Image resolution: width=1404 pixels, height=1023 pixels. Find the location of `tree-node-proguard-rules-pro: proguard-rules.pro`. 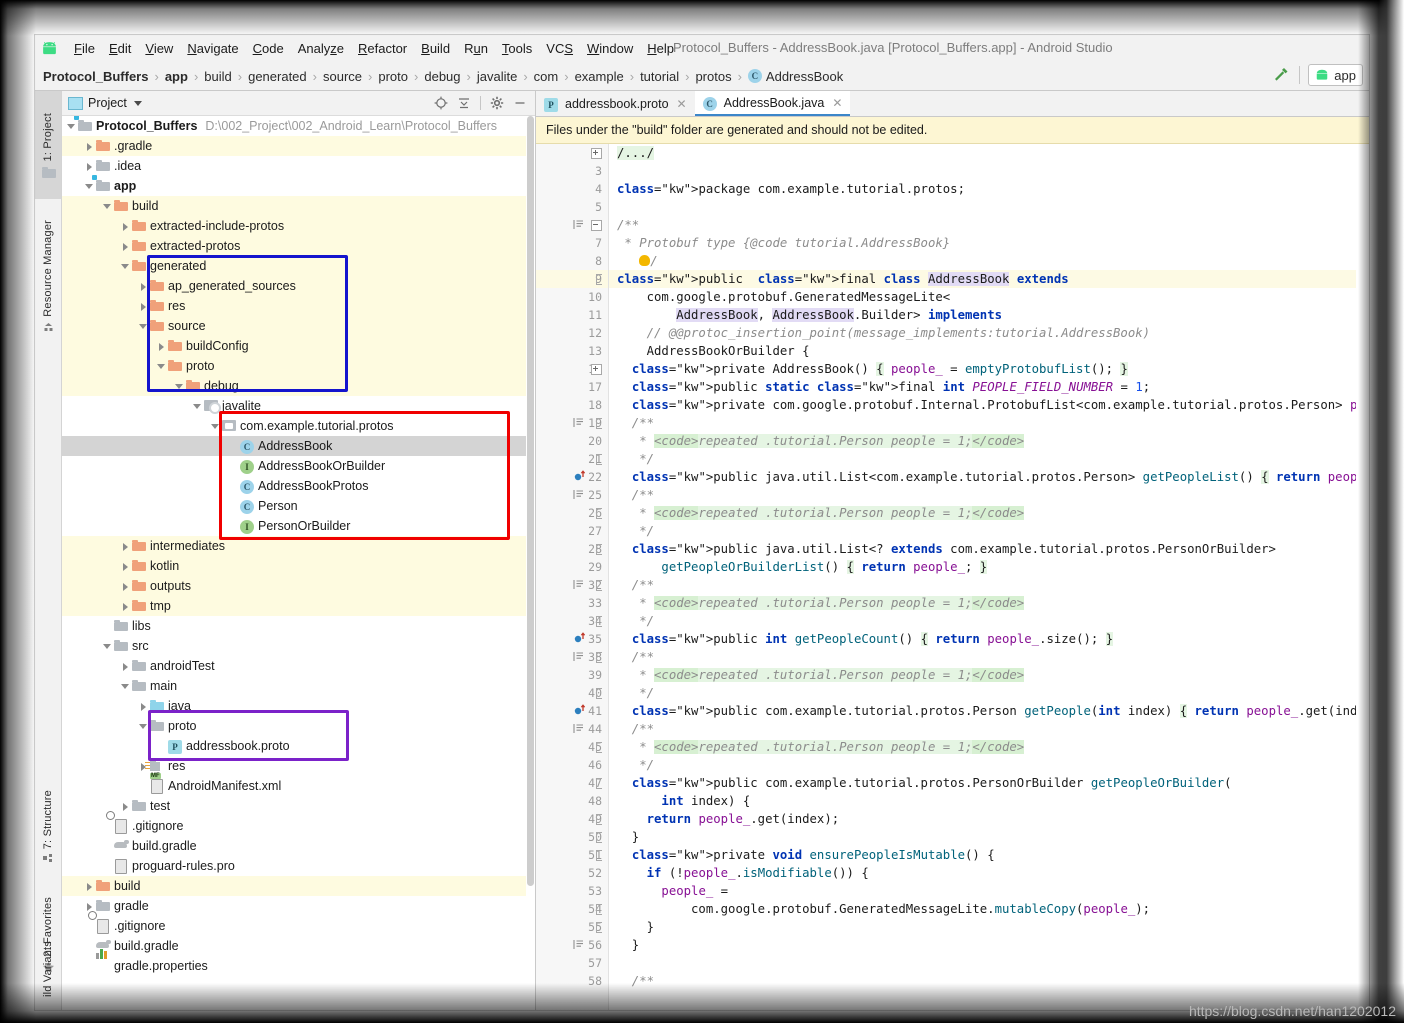

tree-node-proguard-rules-pro: proguard-rules.pro is located at coordinates (298, 866).